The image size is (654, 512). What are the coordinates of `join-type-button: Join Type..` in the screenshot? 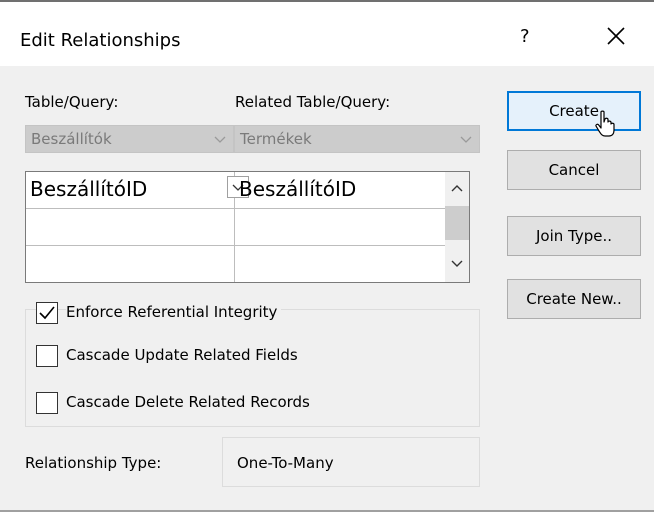 It's located at (574, 236).